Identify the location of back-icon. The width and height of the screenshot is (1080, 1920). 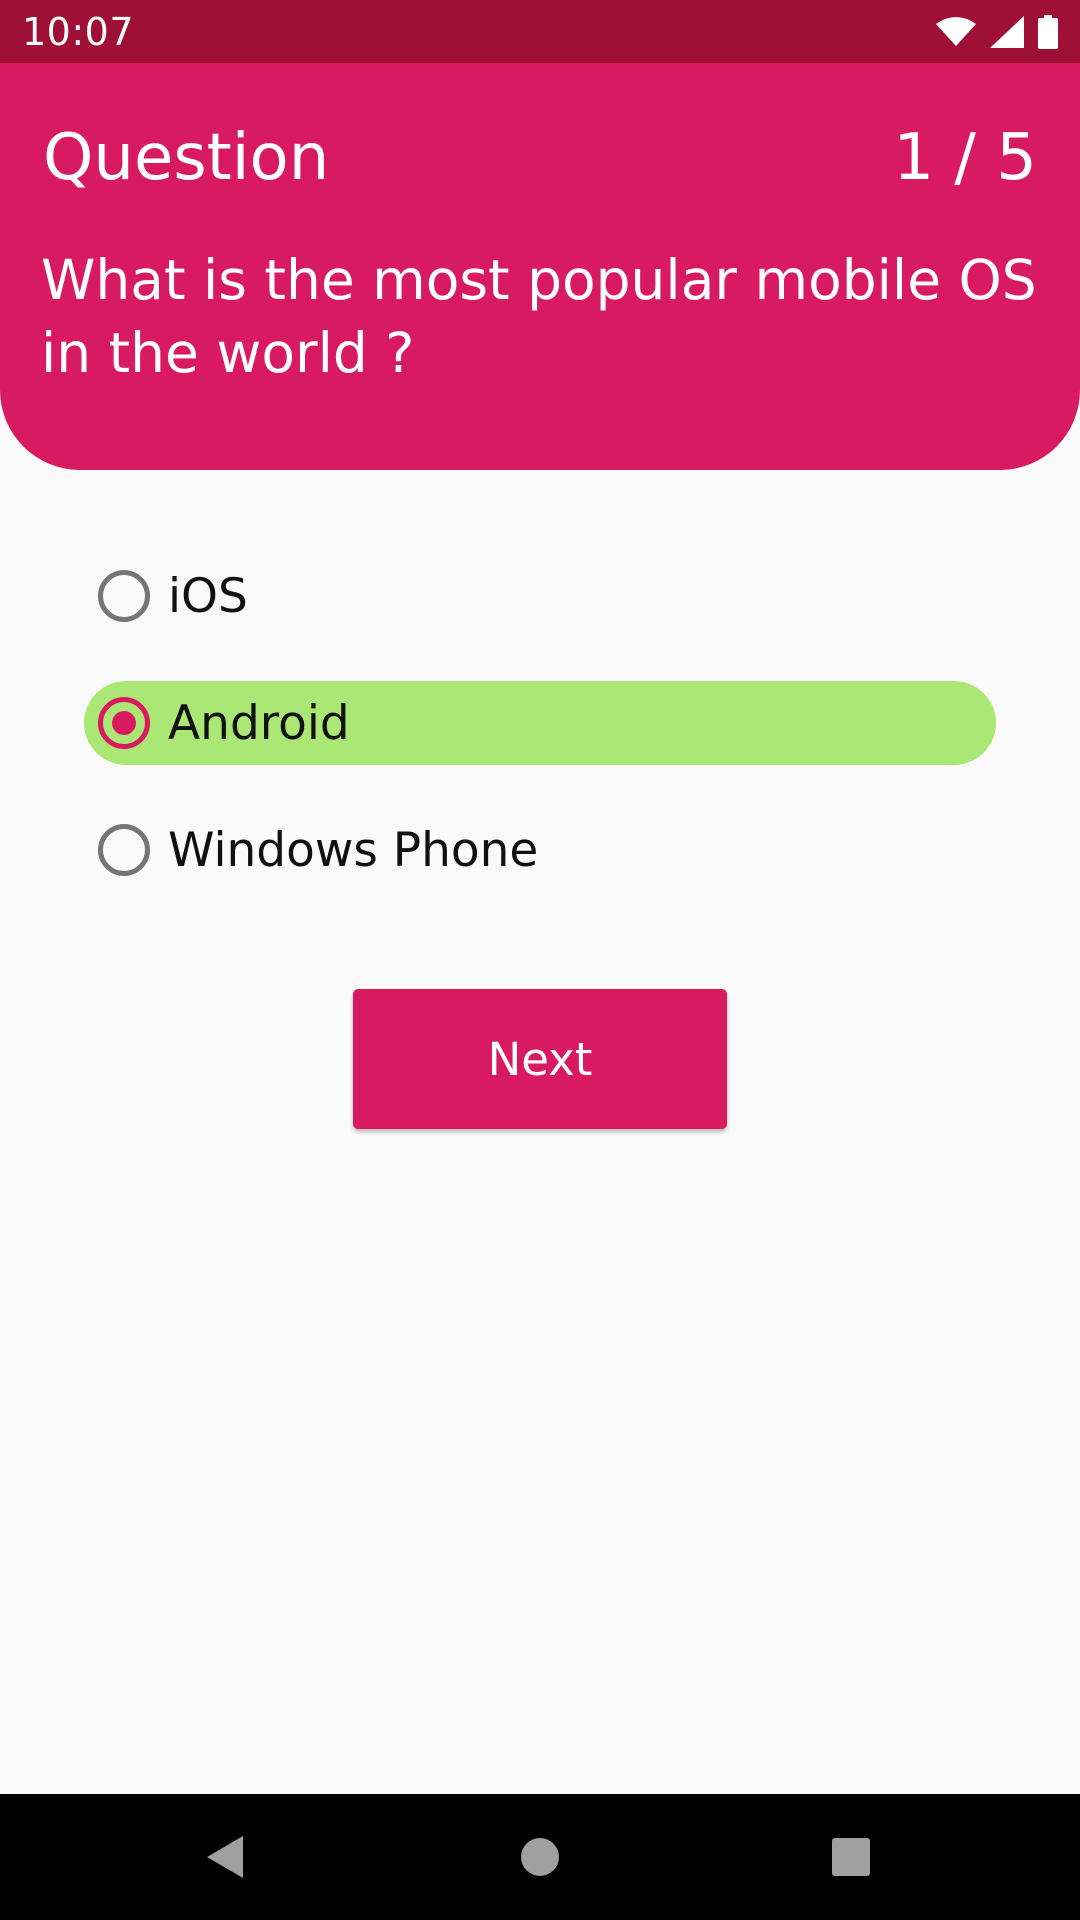
(225, 1857).